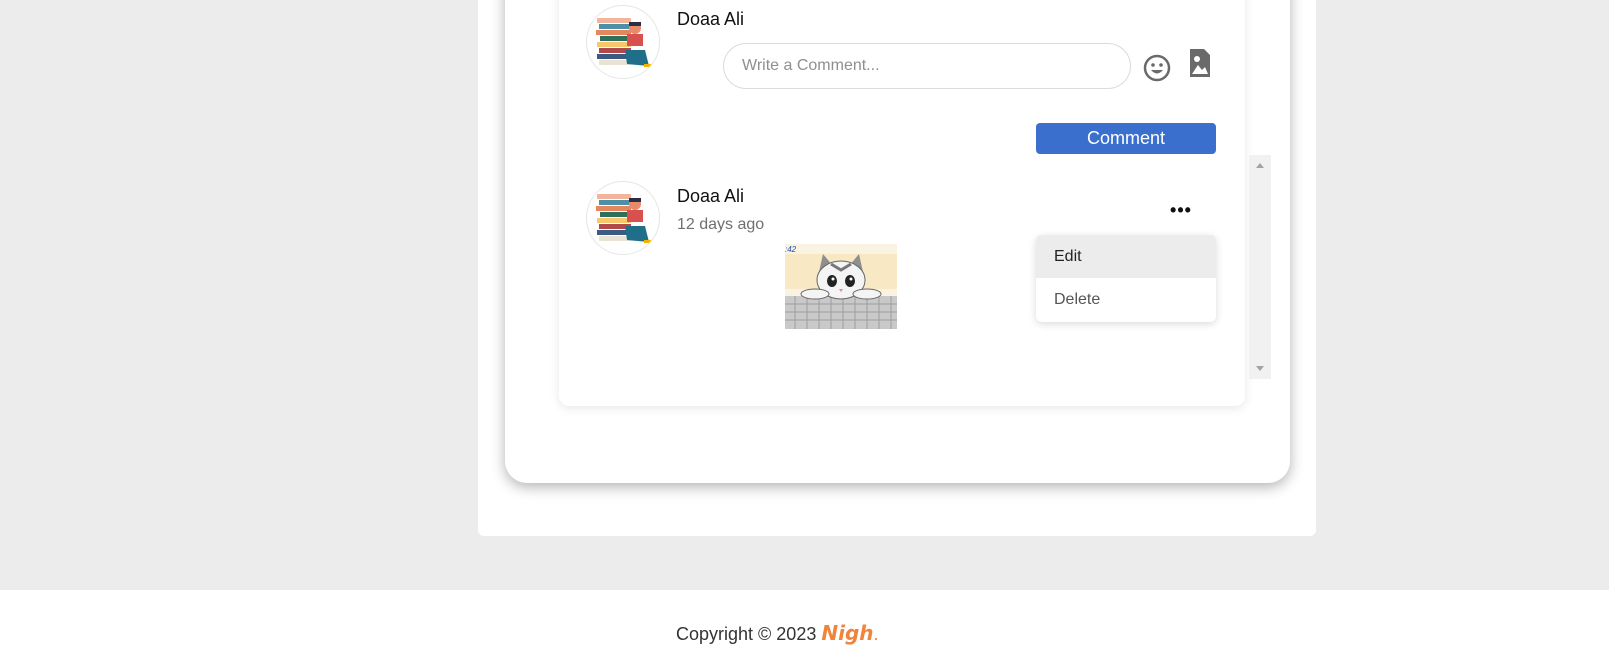 The image size is (1609, 647). I want to click on more-options-button: •••, so click(1181, 212).